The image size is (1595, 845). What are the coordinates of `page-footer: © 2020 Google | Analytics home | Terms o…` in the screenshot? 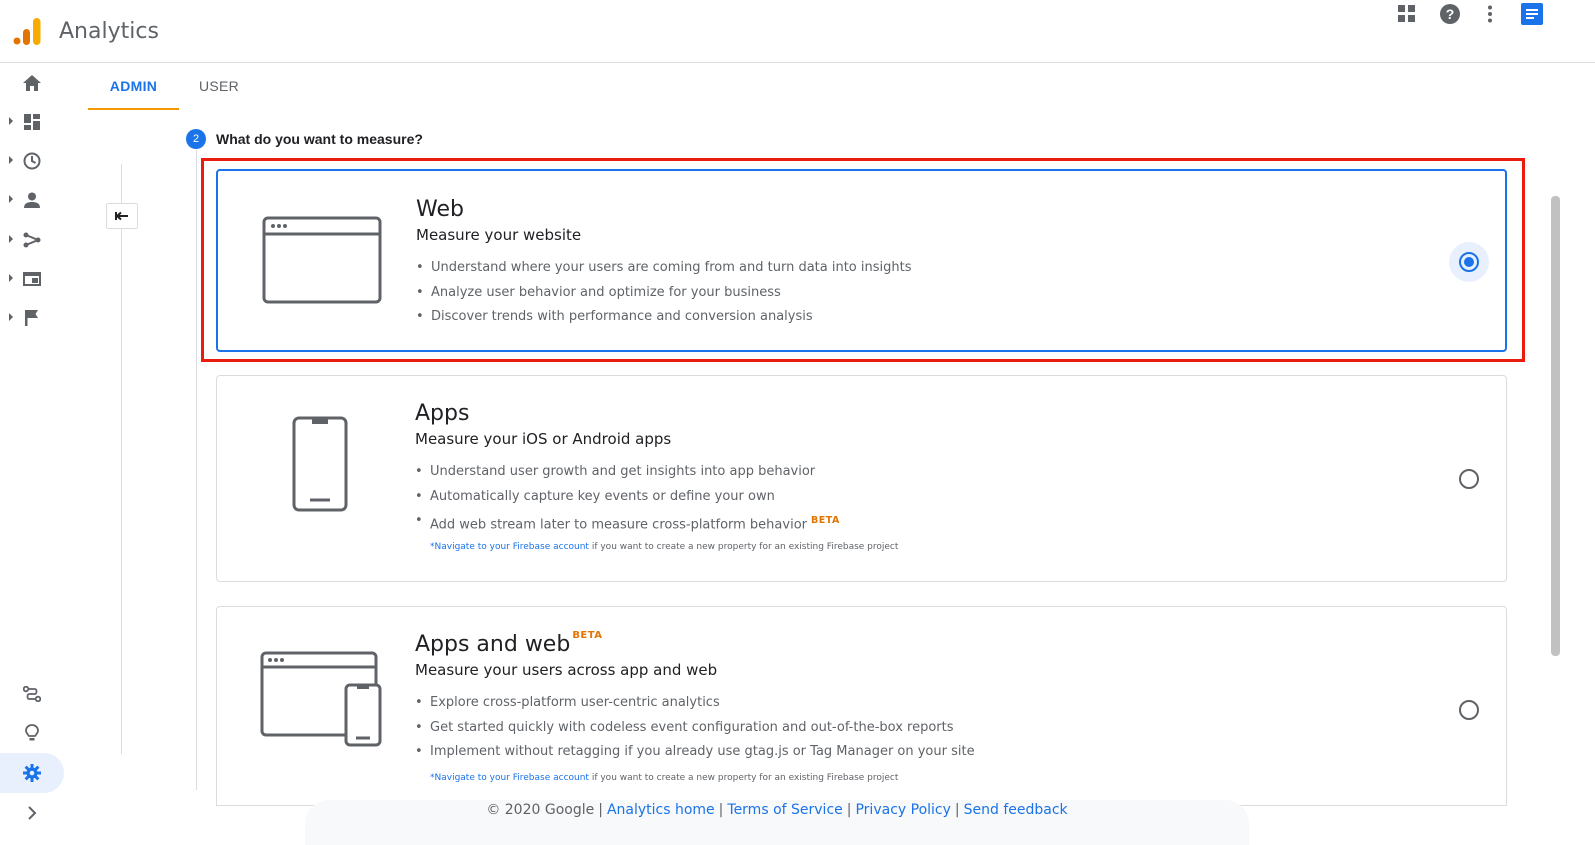 It's located at (777, 822).